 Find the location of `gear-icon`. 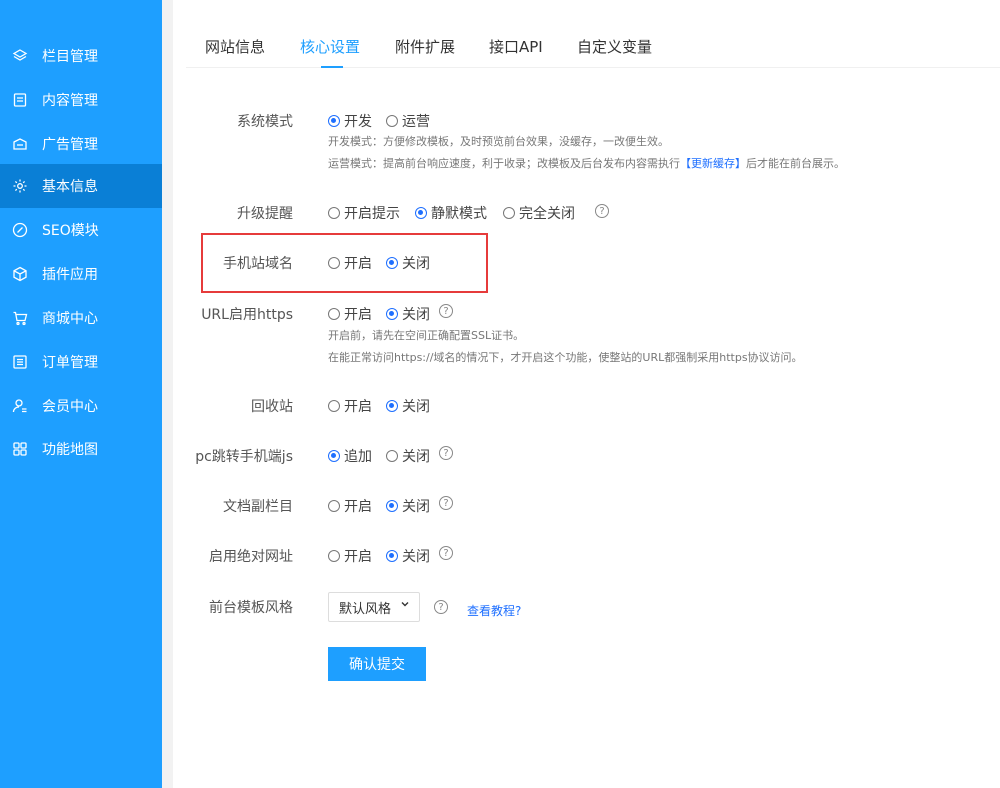

gear-icon is located at coordinates (20, 186).